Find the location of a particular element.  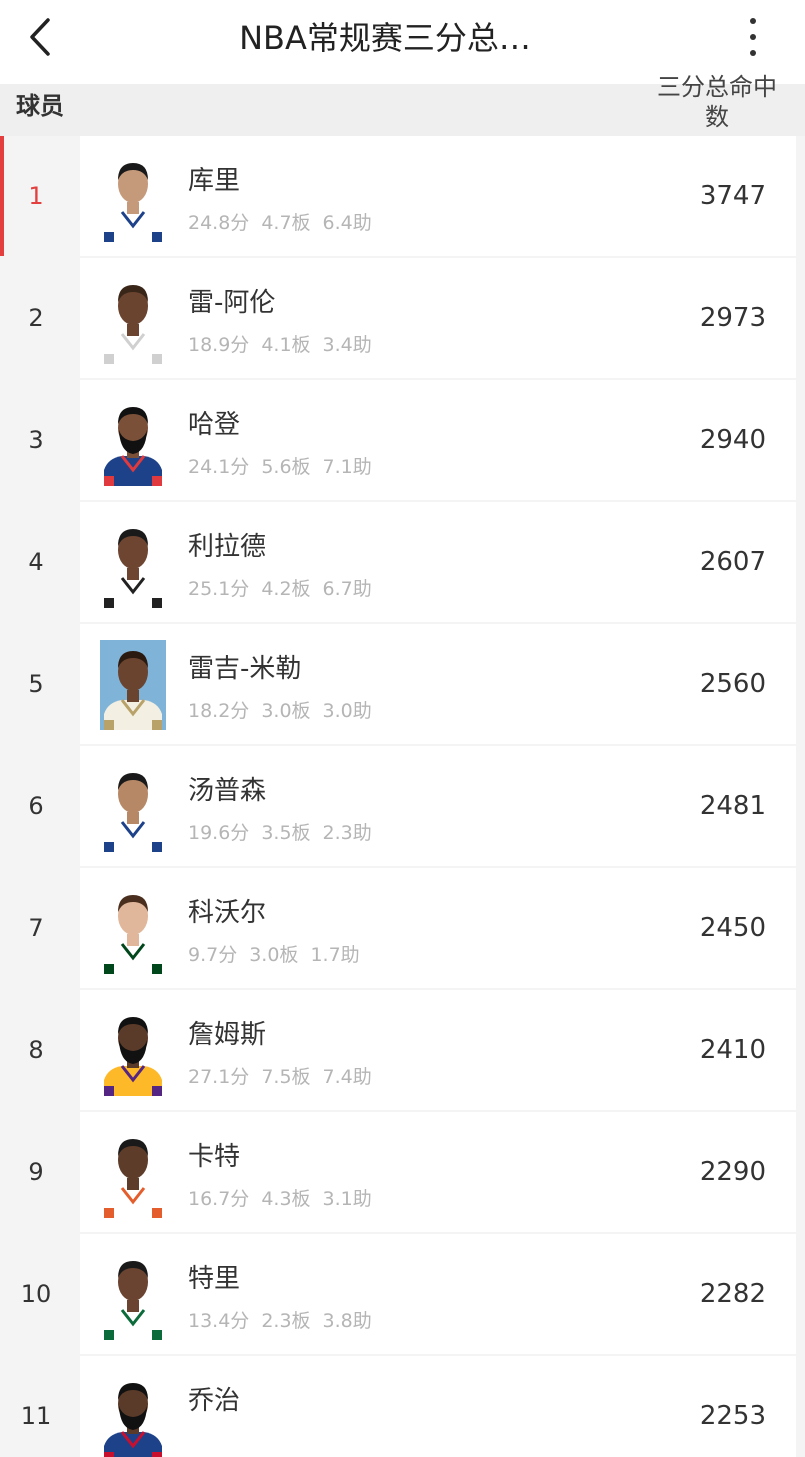

rank-number: 1 is located at coordinates (36, 196).